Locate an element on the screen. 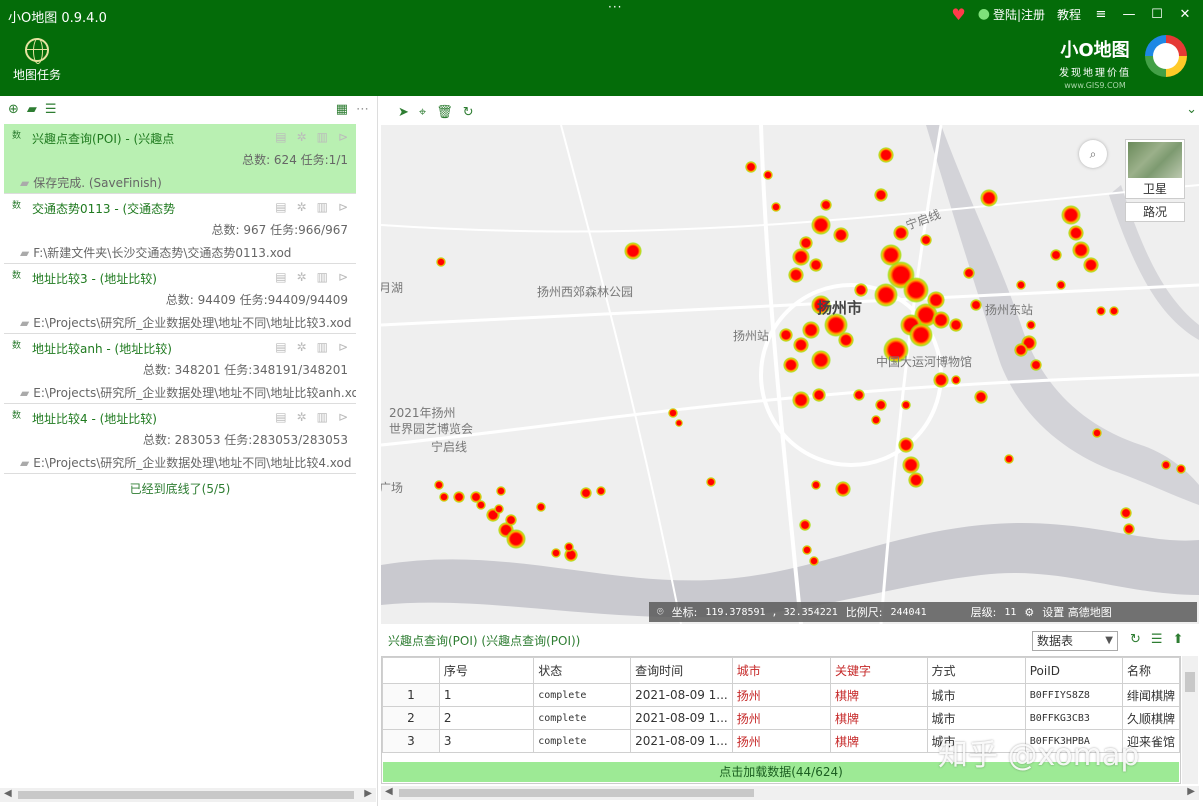  minimize-button: — is located at coordinates (1129, 14).